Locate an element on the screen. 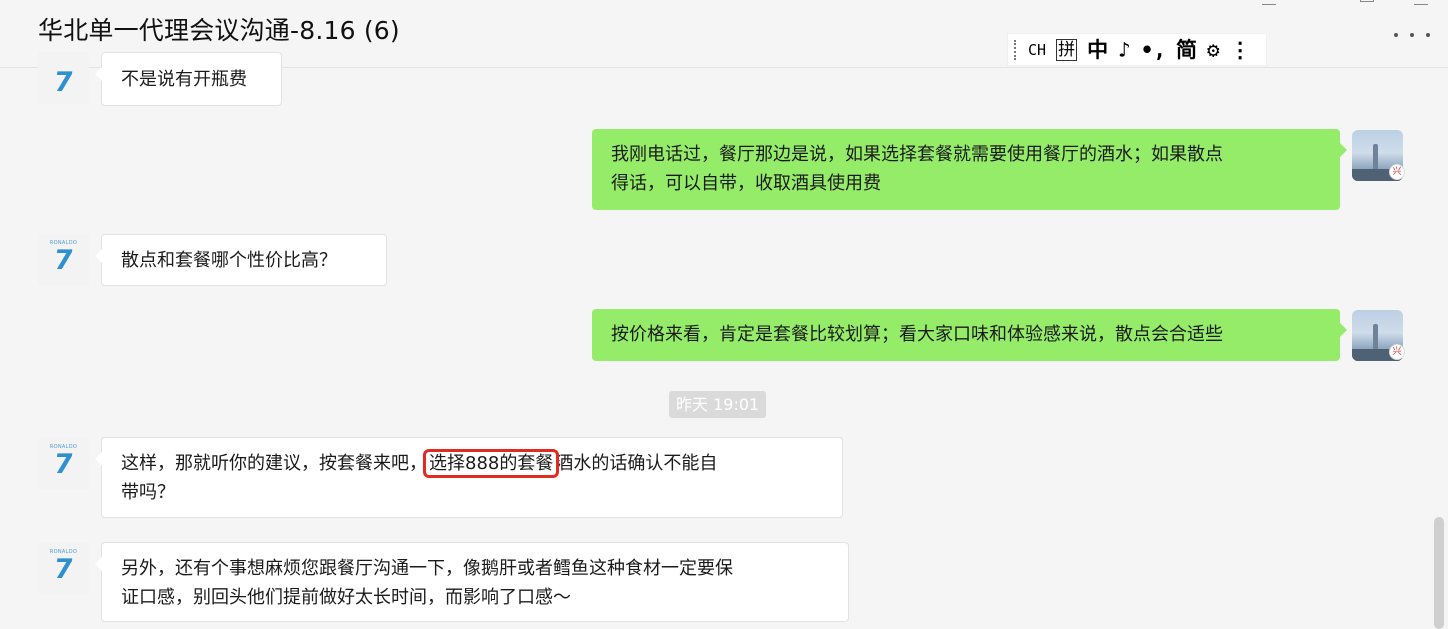  highlighted-text: 选择888的套餐 is located at coordinates (491, 463).